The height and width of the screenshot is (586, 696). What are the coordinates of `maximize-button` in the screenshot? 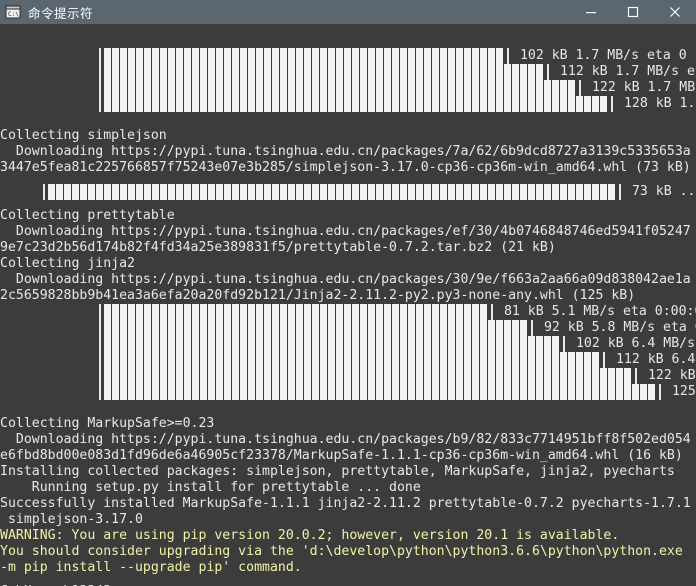 It's located at (633, 12).